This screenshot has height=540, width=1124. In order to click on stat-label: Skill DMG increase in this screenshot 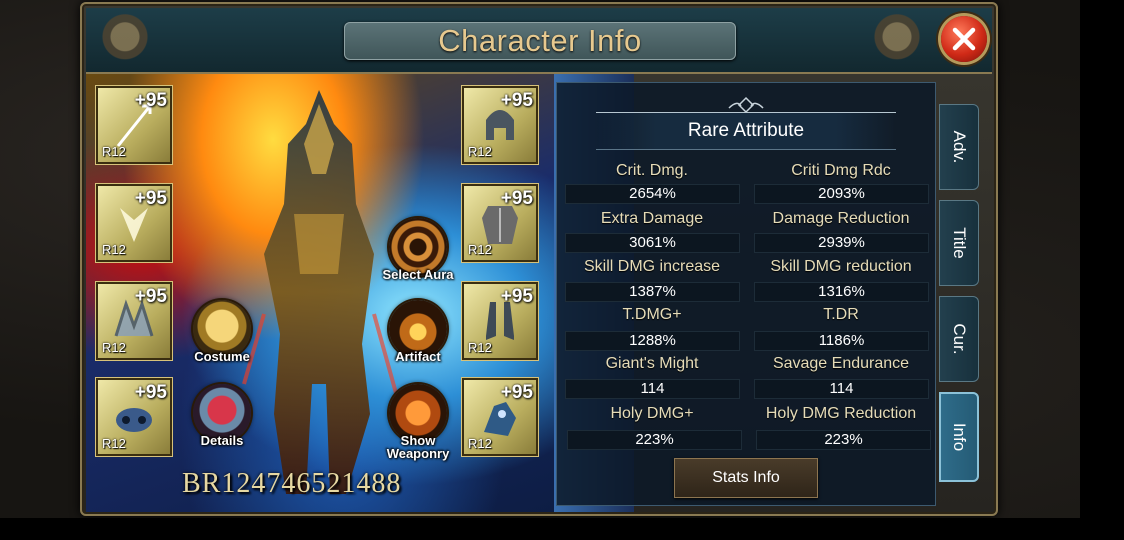, I will do `click(652, 266)`.